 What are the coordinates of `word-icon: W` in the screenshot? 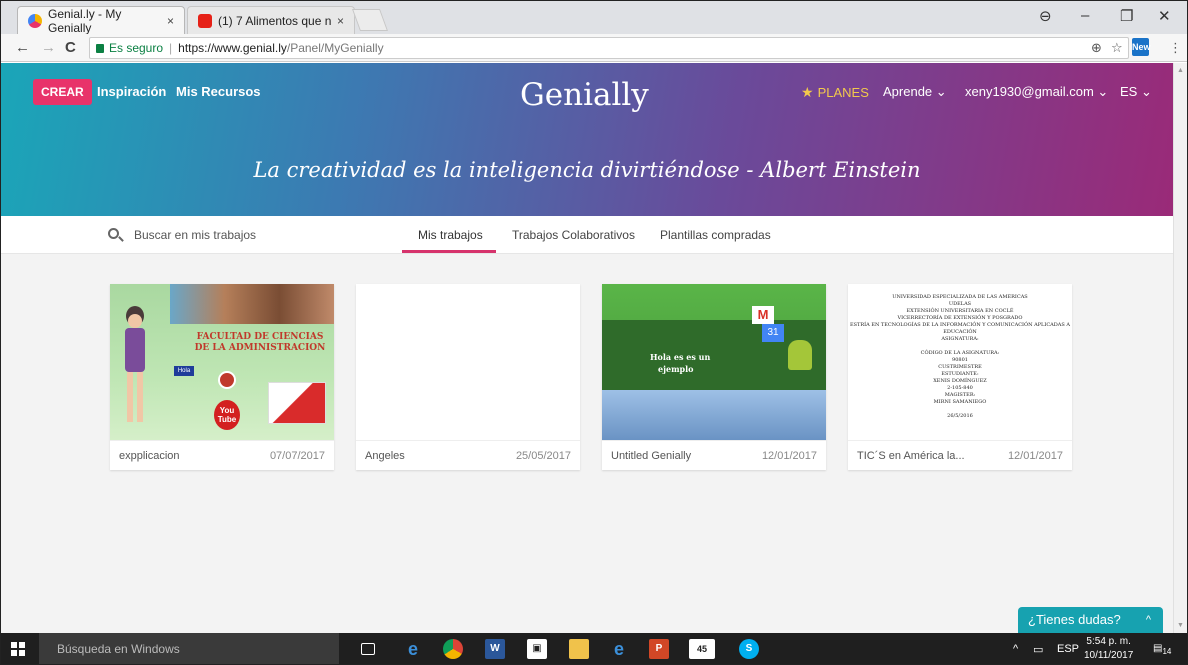 It's located at (495, 649).